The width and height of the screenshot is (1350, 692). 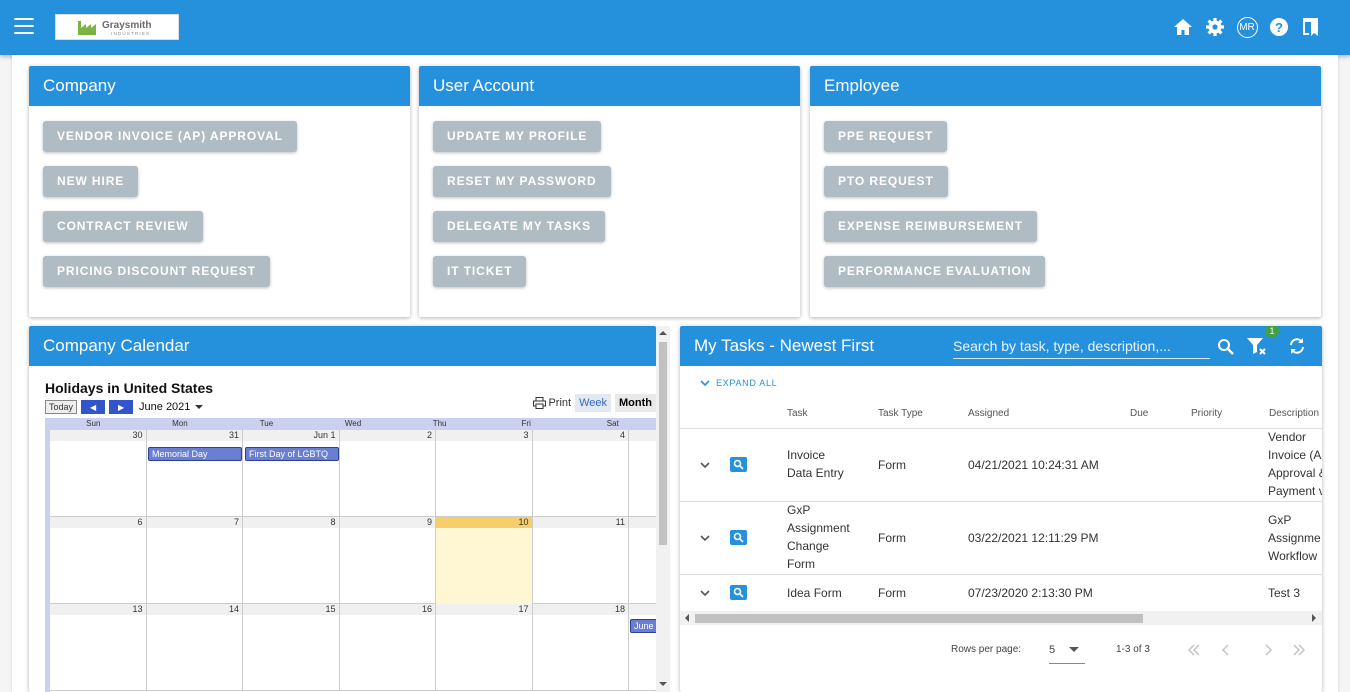 What do you see at coordinates (738, 383) in the screenshot?
I see `expand-all-button: EXPAND ALL` at bounding box center [738, 383].